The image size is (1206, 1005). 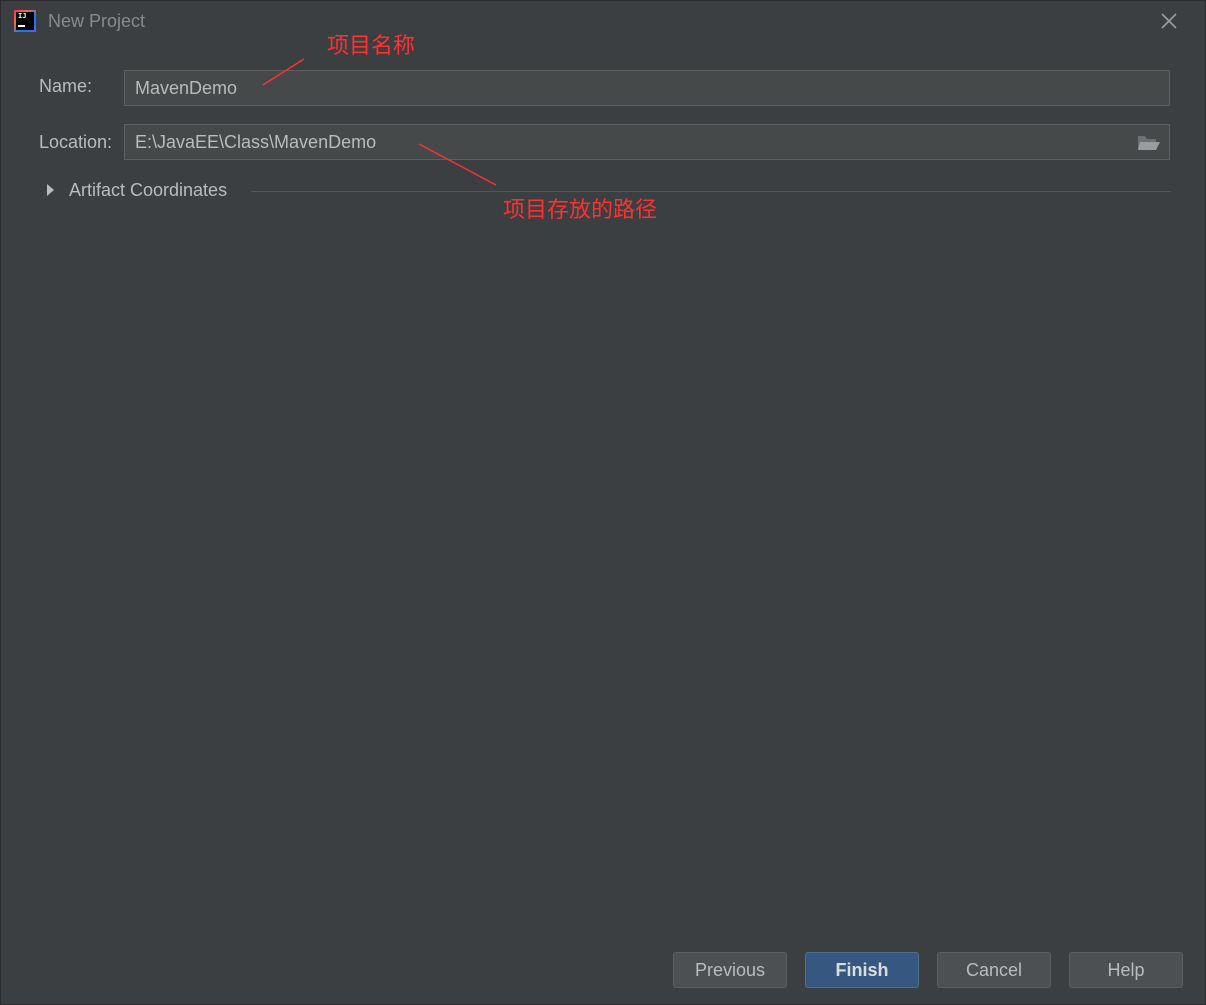 What do you see at coordinates (371, 46) in the screenshot?
I see `name-annotation: 项目名称` at bounding box center [371, 46].